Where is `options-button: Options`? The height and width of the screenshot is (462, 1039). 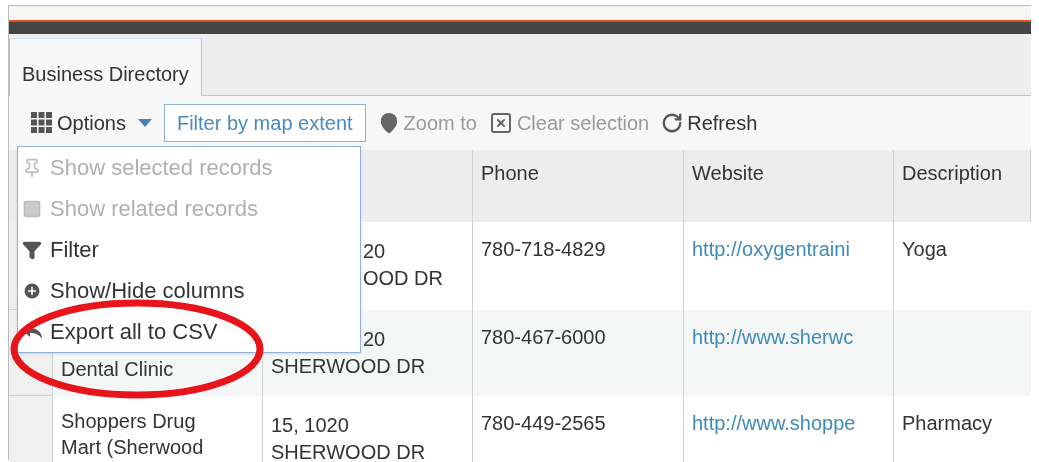 options-button: Options is located at coordinates (91, 123).